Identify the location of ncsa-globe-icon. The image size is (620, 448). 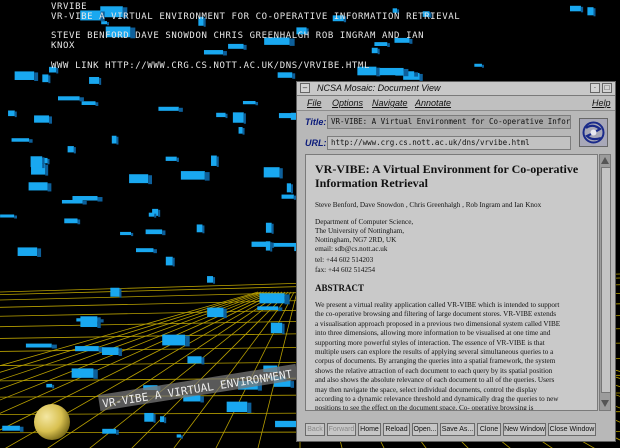
(593, 132).